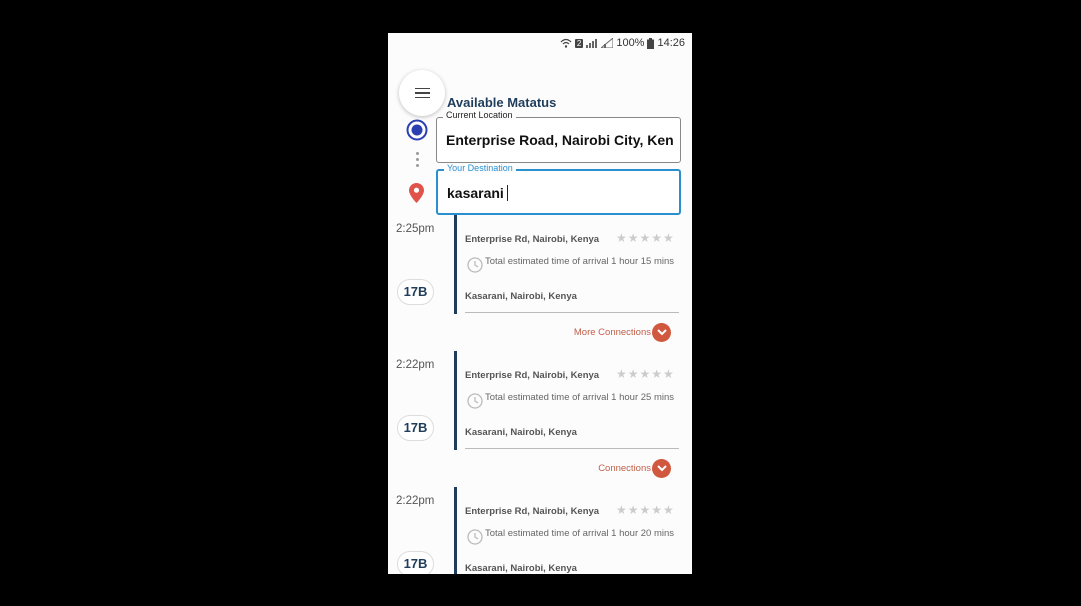 This screenshot has height=606, width=1081. What do you see at coordinates (612, 332) in the screenshot?
I see `connections-label: More Connections` at bounding box center [612, 332].